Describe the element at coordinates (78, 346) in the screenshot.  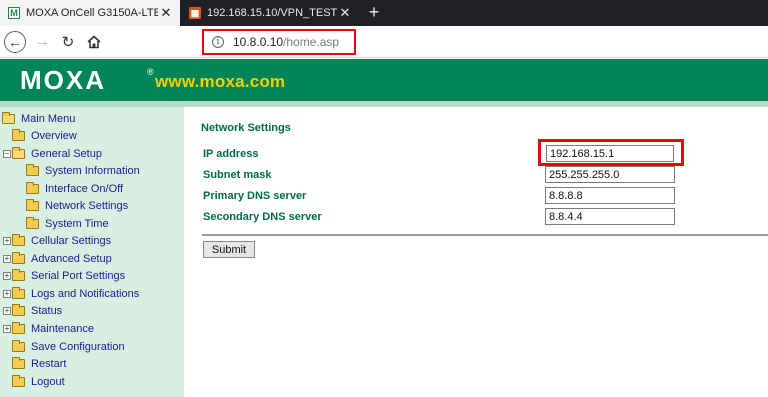
I see `menu-item-label: Save Configuration` at that location.